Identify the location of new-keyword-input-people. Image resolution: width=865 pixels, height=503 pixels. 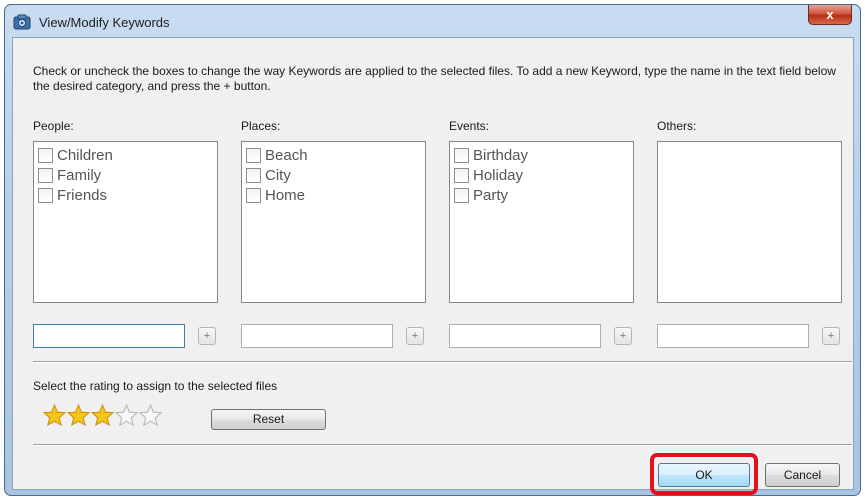
(109, 336).